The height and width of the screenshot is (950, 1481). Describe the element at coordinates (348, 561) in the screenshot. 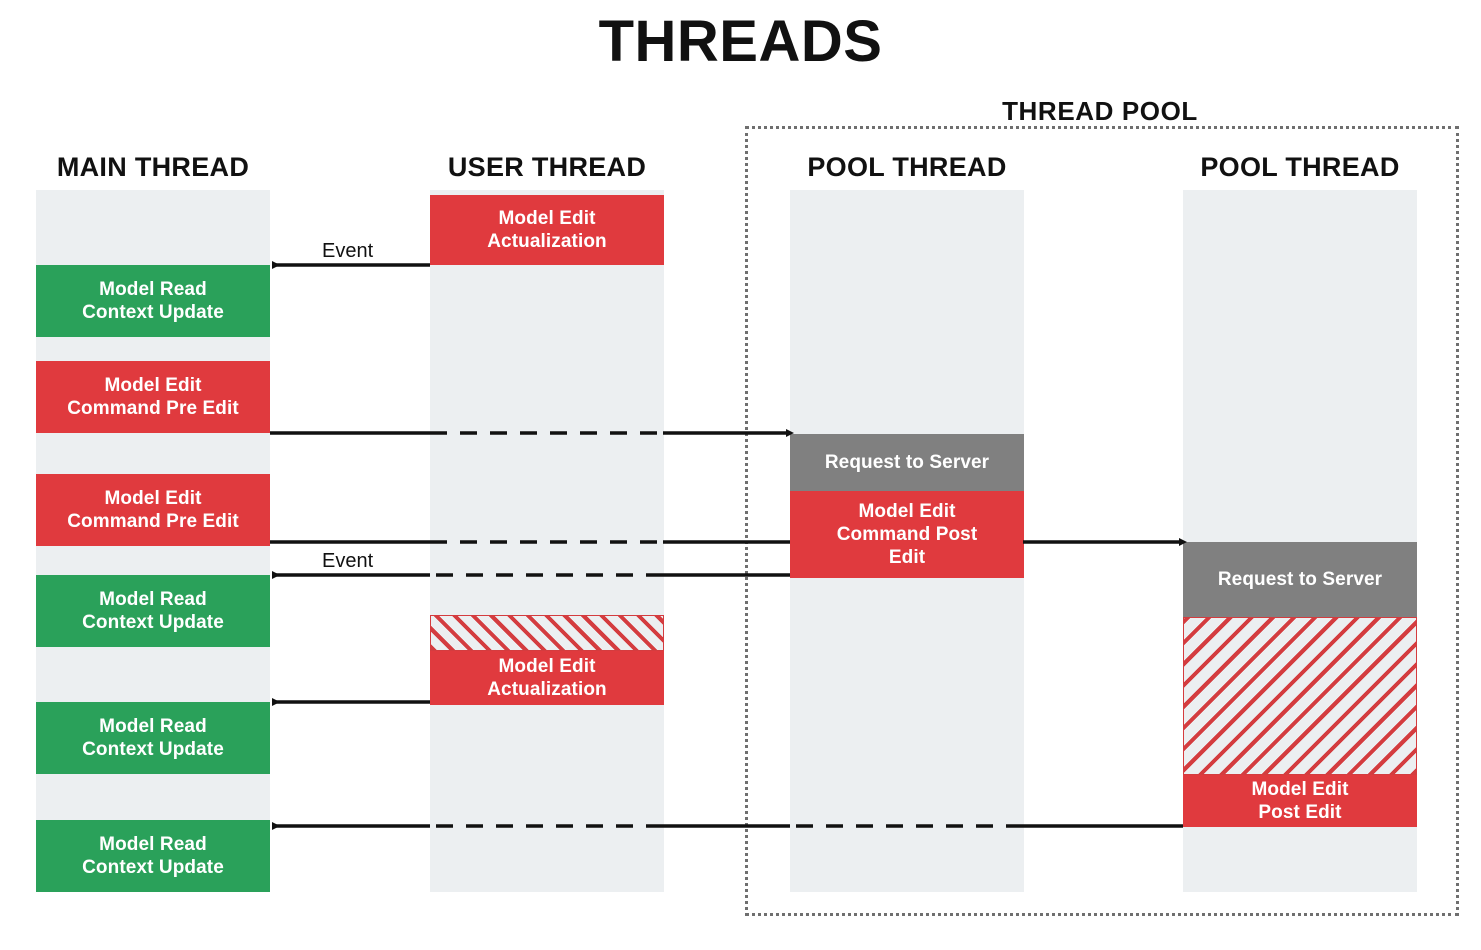

I see `arrow-label-event-2: Event` at that location.